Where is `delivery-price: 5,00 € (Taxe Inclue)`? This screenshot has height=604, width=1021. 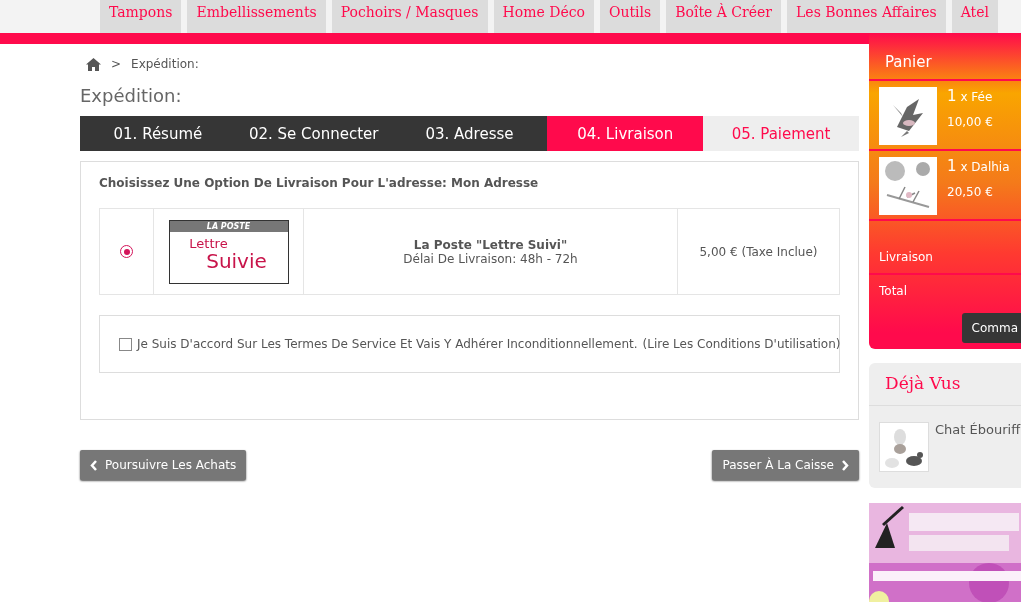 delivery-price: 5,00 € (Taxe Inclue) is located at coordinates (758, 251).